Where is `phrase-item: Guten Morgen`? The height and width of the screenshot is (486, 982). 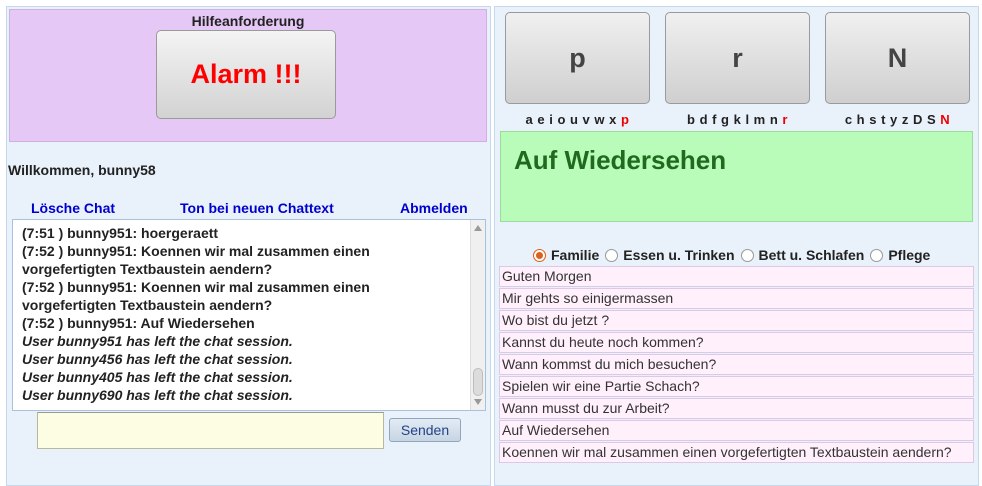
phrase-item: Guten Morgen is located at coordinates (736, 276).